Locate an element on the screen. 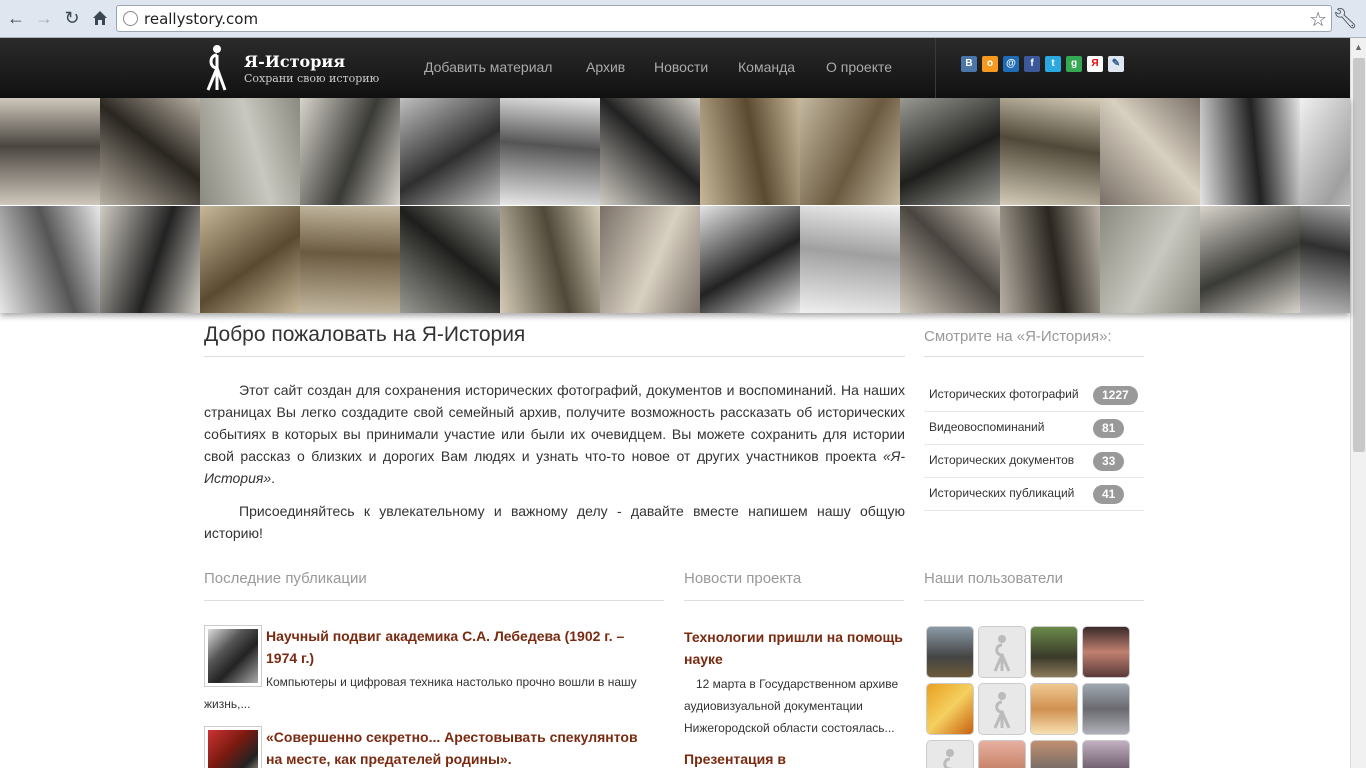 This screenshot has width=1366, height=768. nav-add-material: Добавить материал is located at coordinates (488, 67).